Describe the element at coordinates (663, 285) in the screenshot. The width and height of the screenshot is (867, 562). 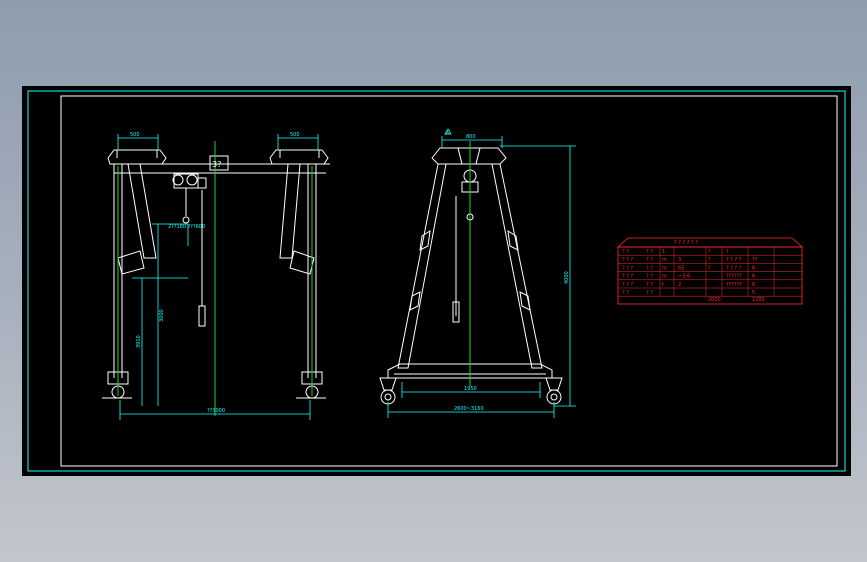
I see `table-cell: t` at that location.